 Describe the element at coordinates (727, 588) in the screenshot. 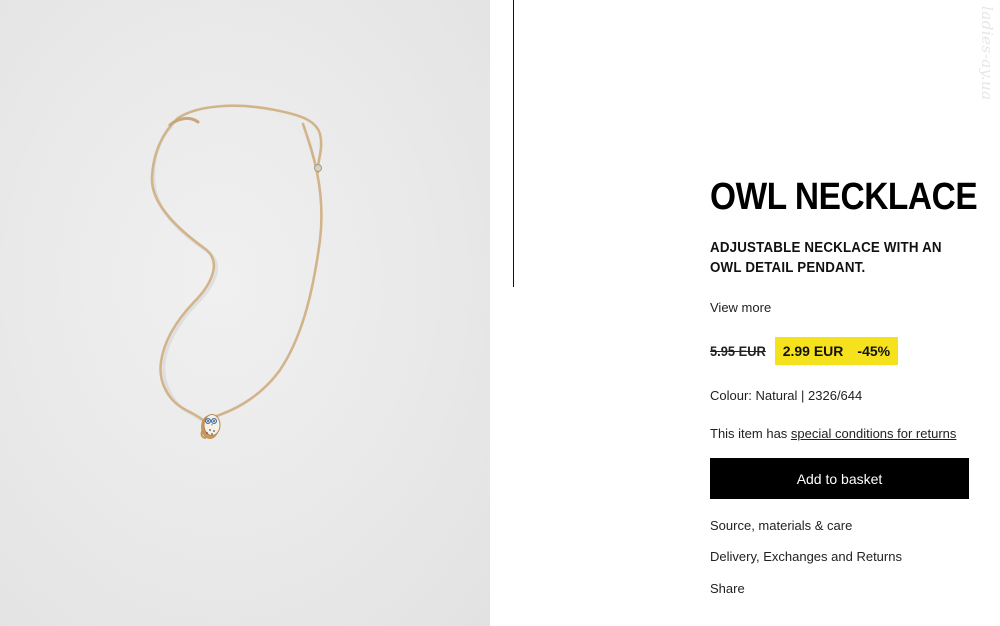

I see `share-link: Share` at that location.